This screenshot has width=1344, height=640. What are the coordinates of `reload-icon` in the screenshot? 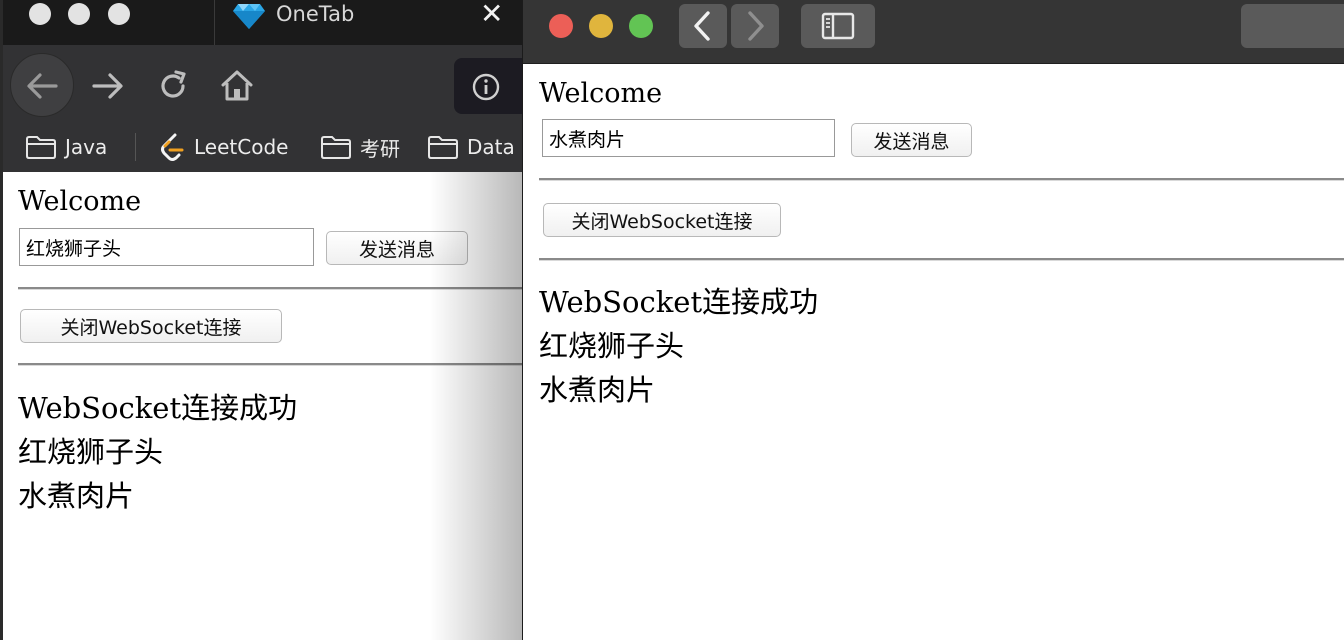 It's located at (173, 86).